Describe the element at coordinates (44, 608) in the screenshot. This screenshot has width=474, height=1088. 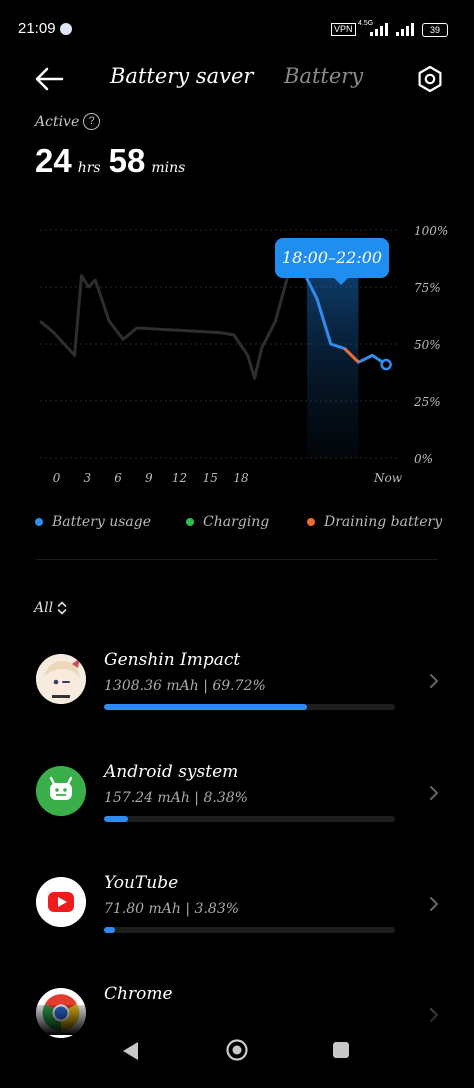
I see `filter-label: All` at that location.